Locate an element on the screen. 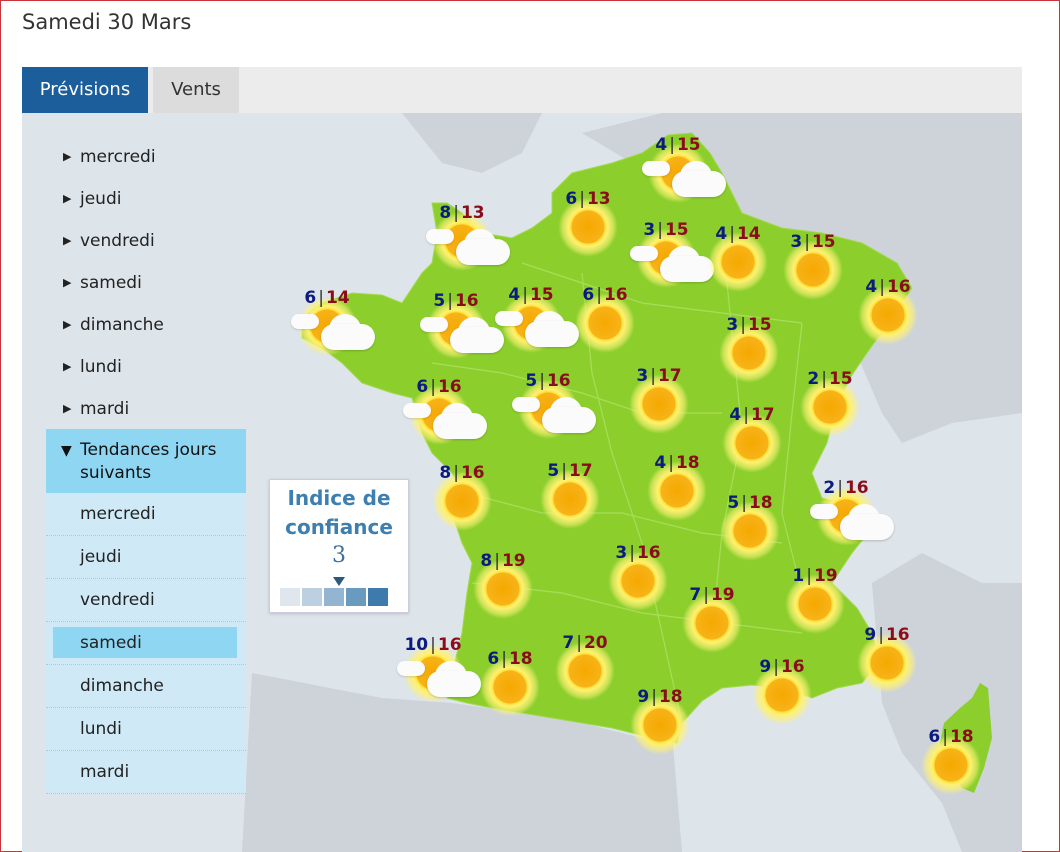 This screenshot has height=852, width=1060. confidence-pointer-icon is located at coordinates (339, 581).